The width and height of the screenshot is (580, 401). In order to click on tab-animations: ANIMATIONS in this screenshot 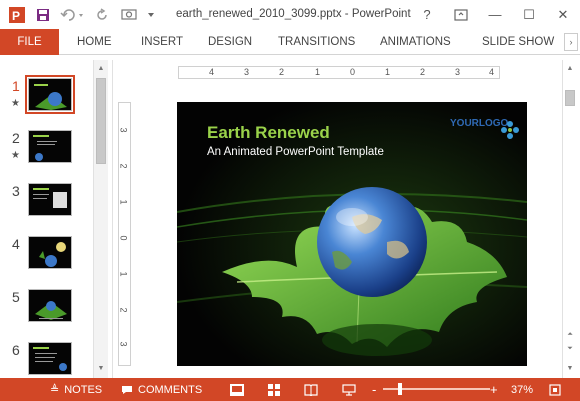, I will do `click(415, 42)`.